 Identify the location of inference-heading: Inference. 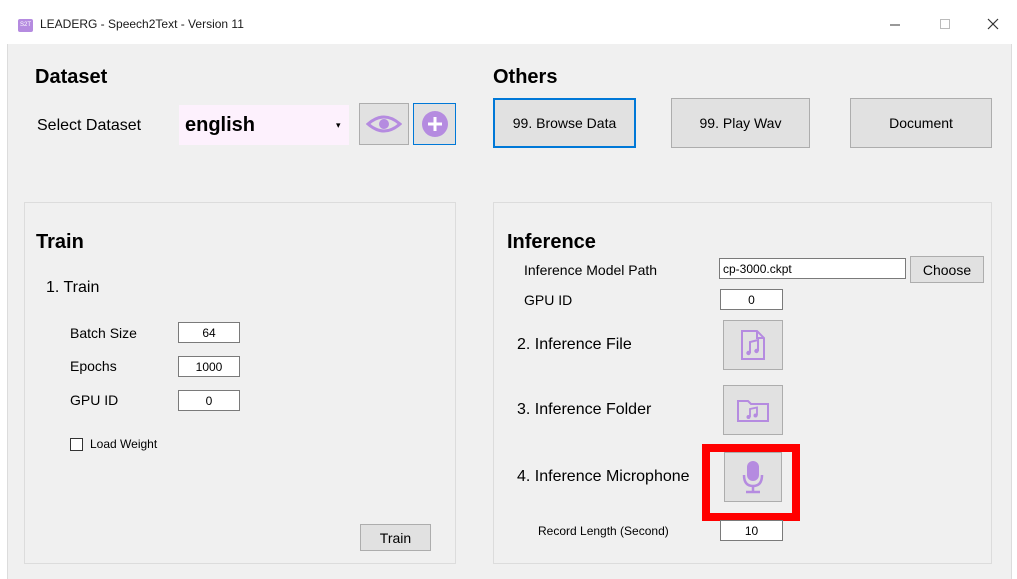
(551, 242).